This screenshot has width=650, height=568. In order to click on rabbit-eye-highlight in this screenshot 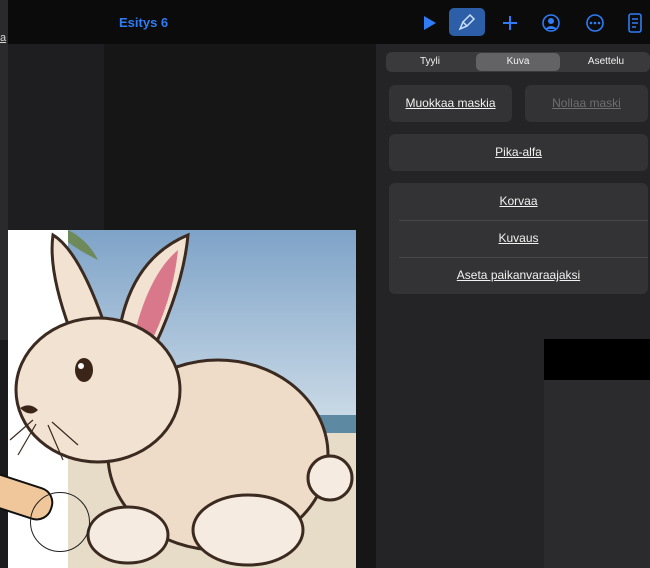, I will do `click(81, 366)`.